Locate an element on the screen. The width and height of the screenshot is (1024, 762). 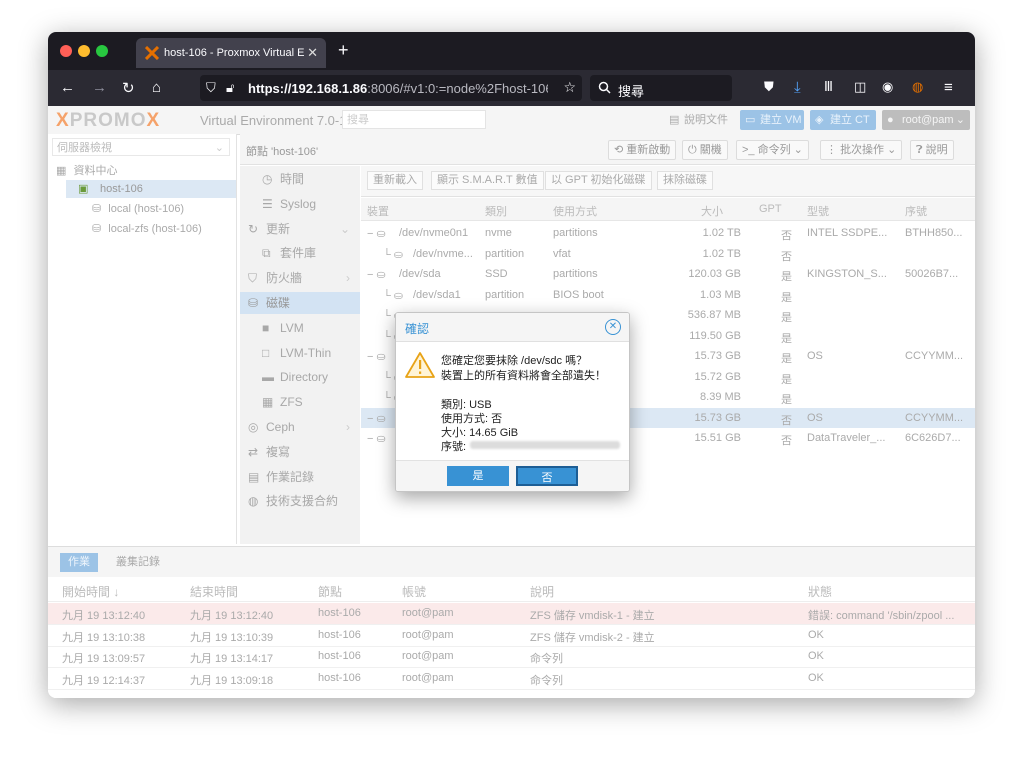
forward-icon: → is located at coordinates (99, 87).